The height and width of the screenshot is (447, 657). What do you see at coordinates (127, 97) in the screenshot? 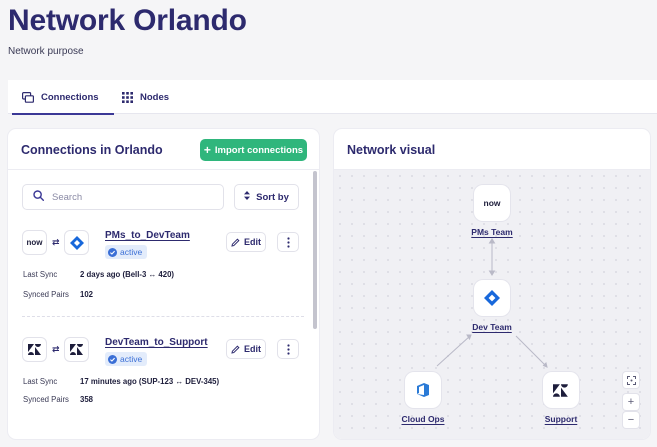
I see `grid-icon` at bounding box center [127, 97].